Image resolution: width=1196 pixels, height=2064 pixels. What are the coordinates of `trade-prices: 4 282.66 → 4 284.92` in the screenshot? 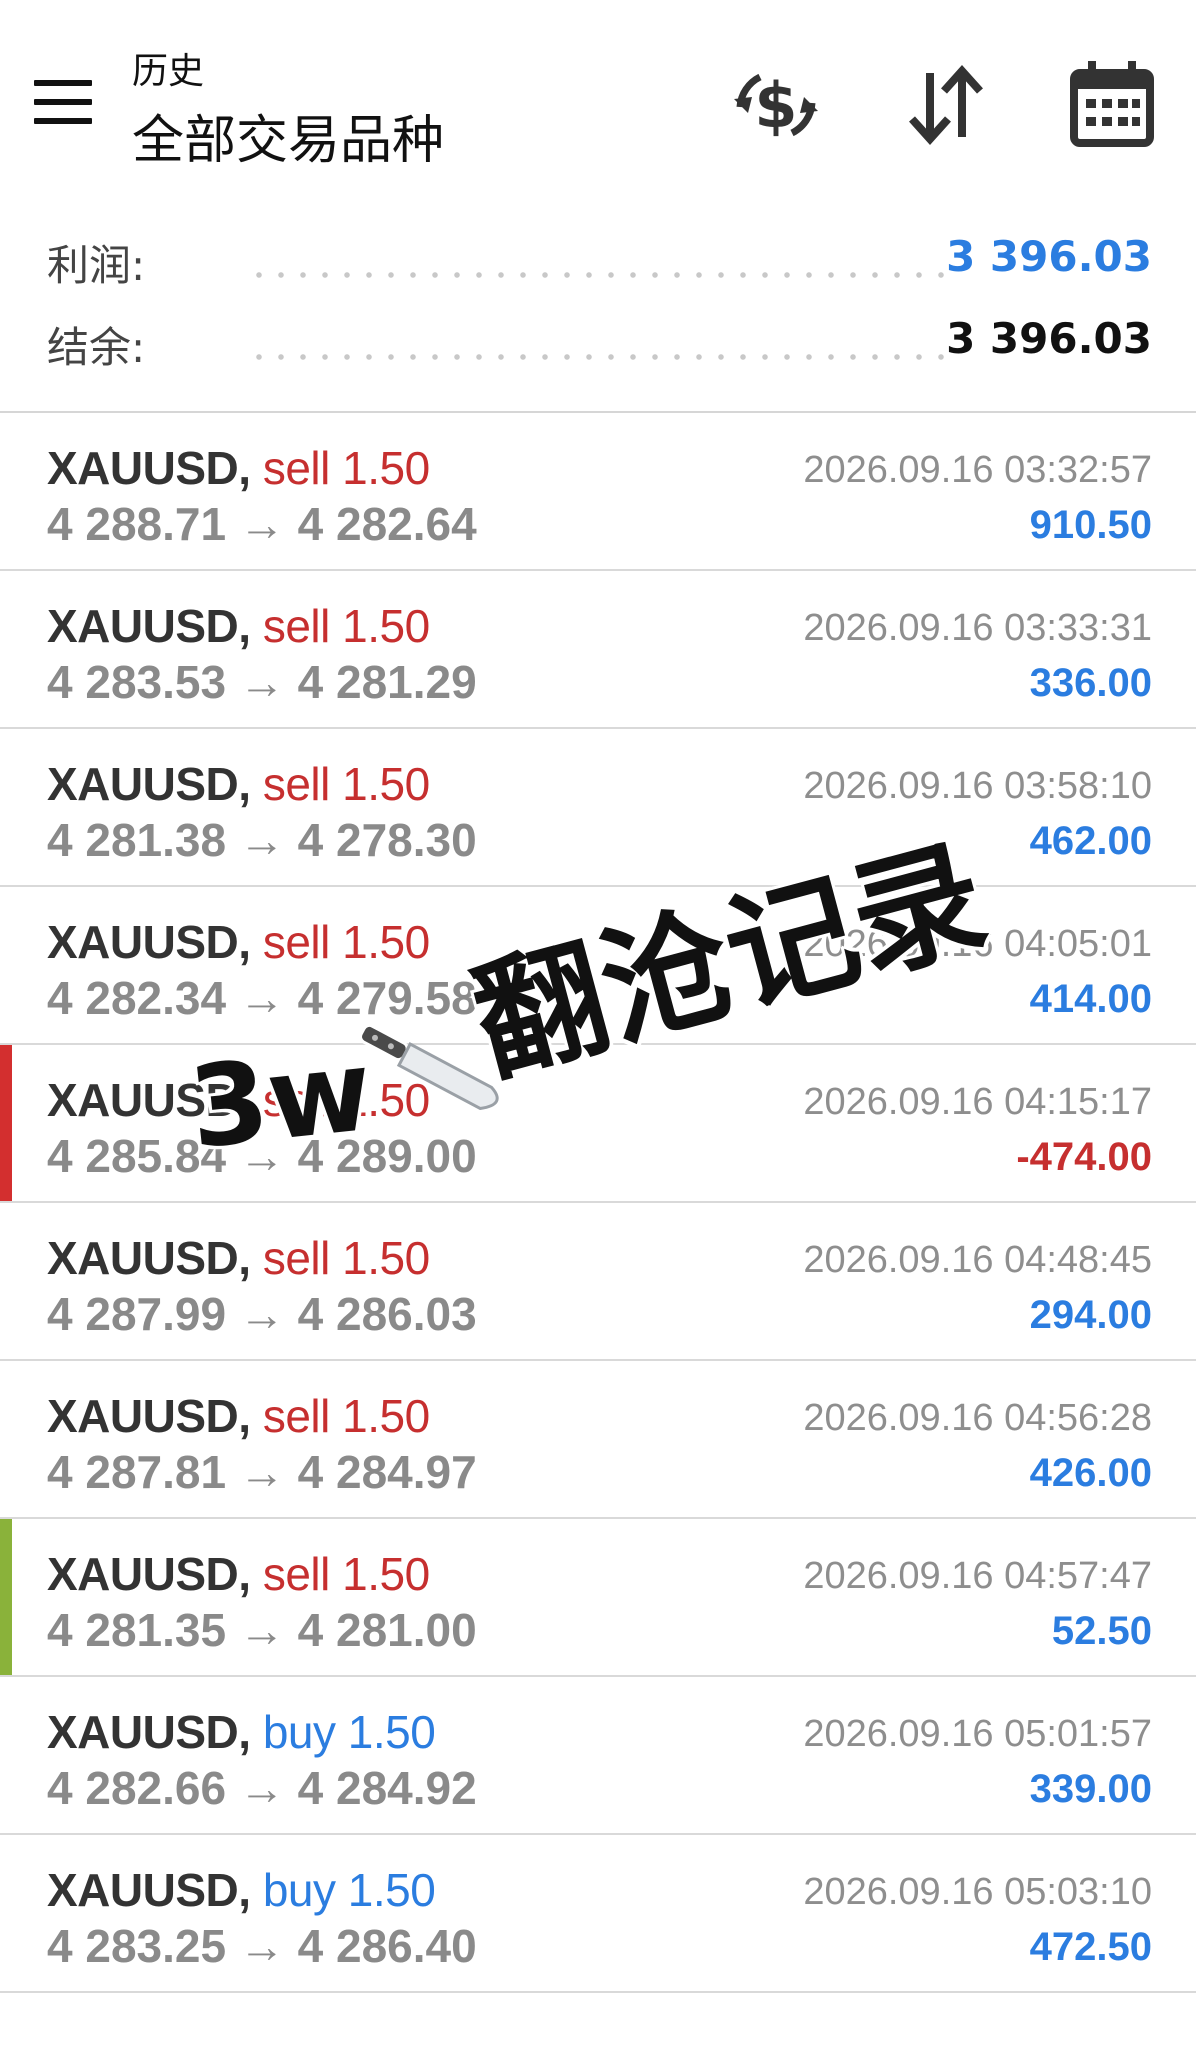 It's located at (262, 1788).